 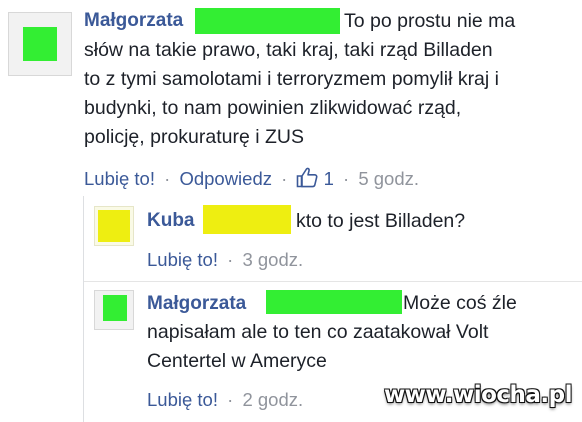 I want to click on like-count: 1, so click(x=329, y=178).